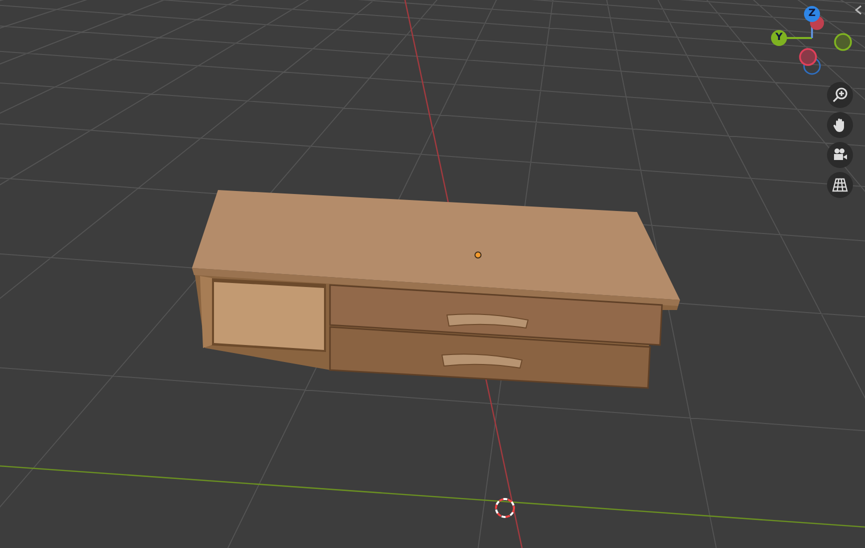 The image size is (865, 548). What do you see at coordinates (840, 185) in the screenshot?
I see `grid-icon` at bounding box center [840, 185].